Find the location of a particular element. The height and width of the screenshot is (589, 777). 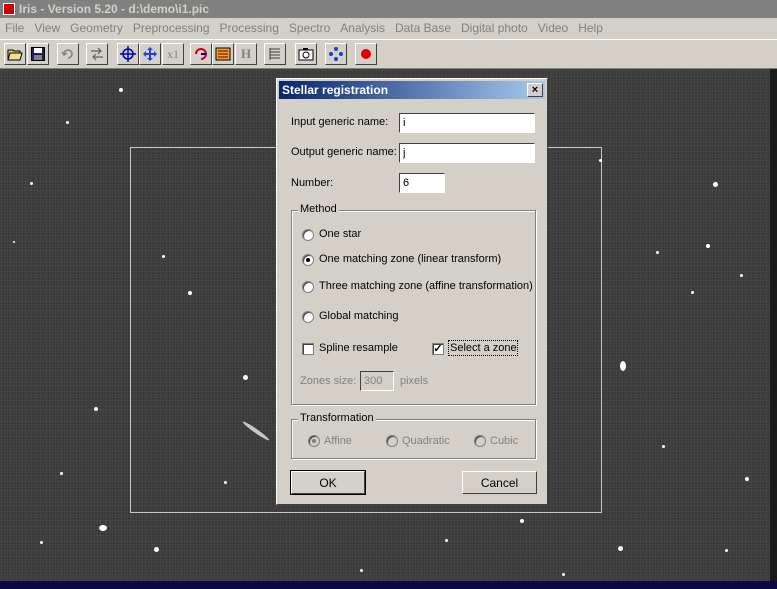

list-icon is located at coordinates (274, 54).